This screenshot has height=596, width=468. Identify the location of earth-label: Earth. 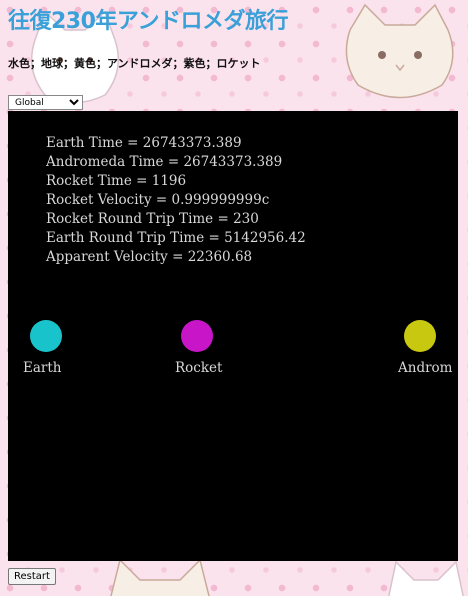
(42, 368).